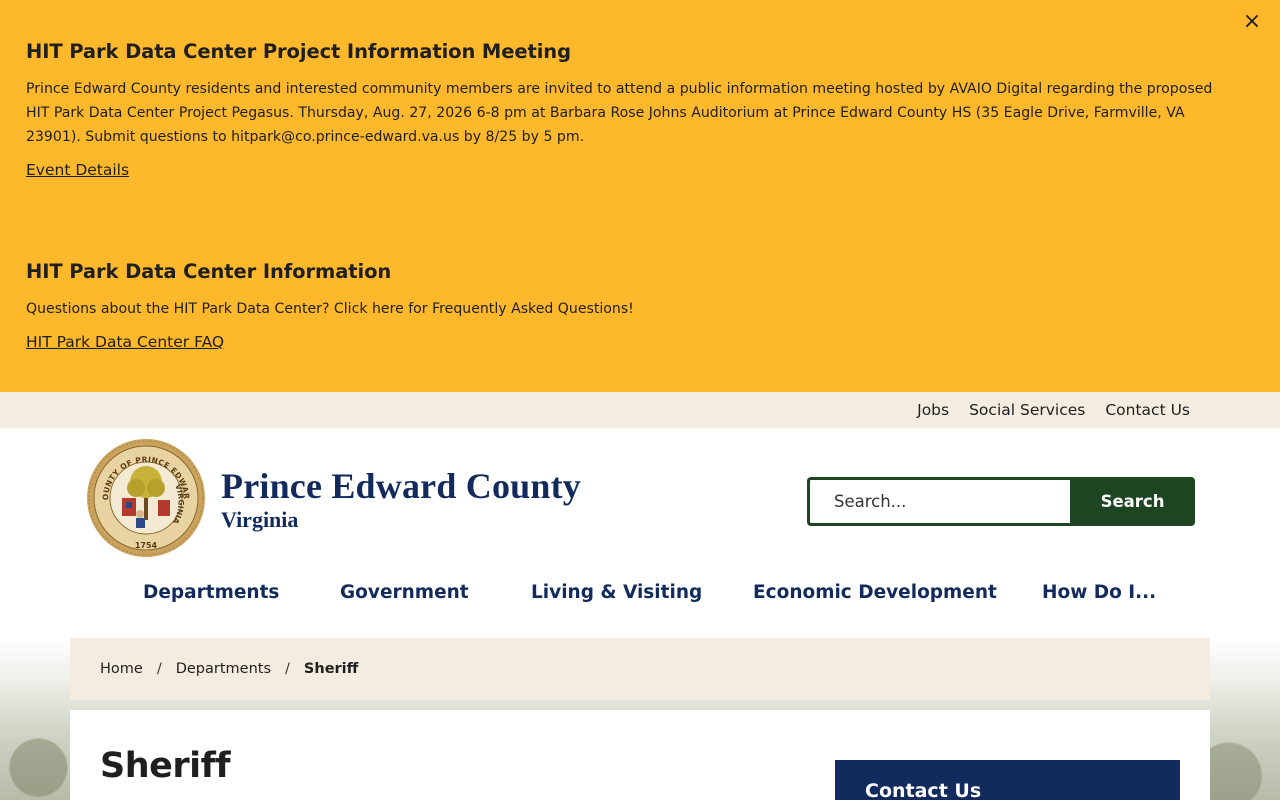  What do you see at coordinates (165, 766) in the screenshot?
I see `page-title: Sheriff` at bounding box center [165, 766].